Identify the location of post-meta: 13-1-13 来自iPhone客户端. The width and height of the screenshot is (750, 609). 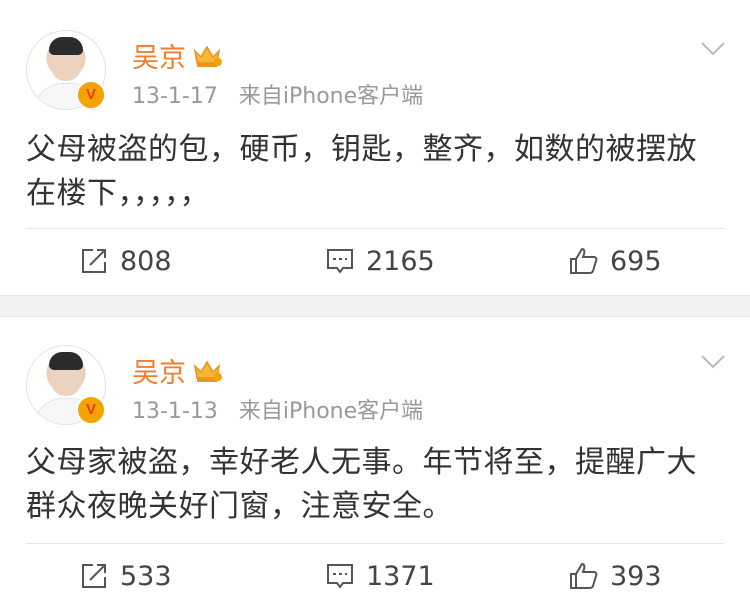
(277, 409).